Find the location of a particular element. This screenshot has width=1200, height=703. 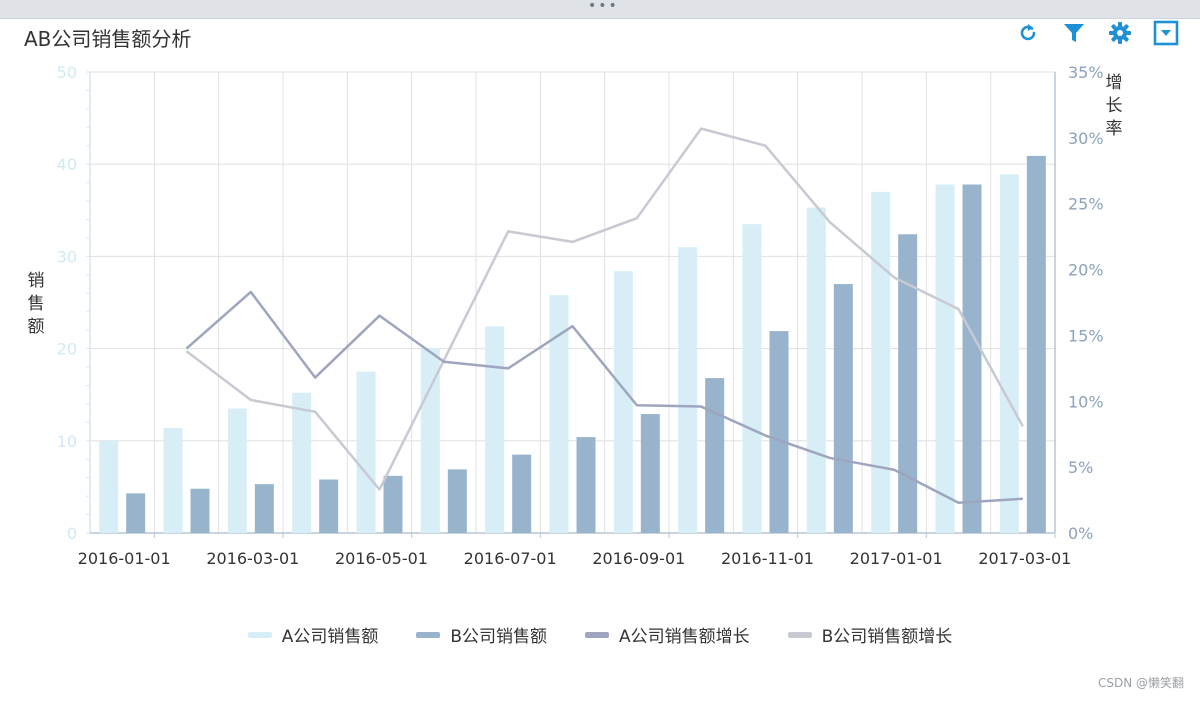

y-right-axis-title-char: 率 is located at coordinates (1114, 129).